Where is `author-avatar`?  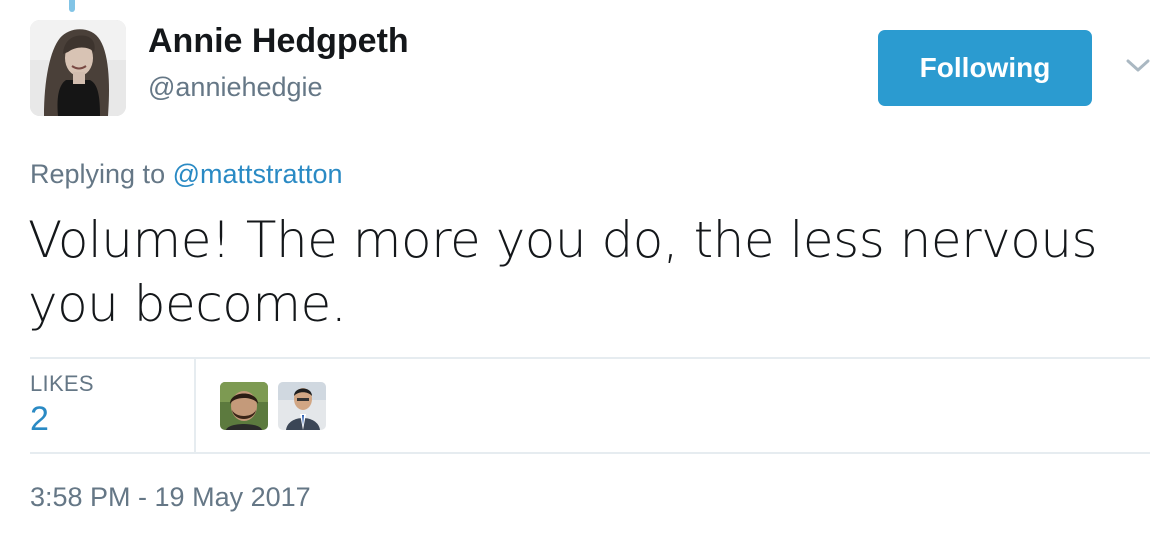
author-avatar is located at coordinates (78, 68).